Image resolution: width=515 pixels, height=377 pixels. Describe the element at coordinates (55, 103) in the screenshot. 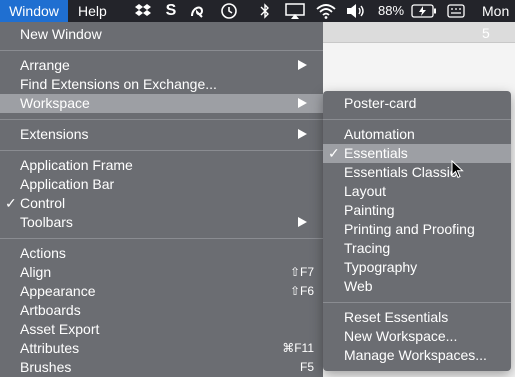

I see `menu-item-label: Workspace` at that location.